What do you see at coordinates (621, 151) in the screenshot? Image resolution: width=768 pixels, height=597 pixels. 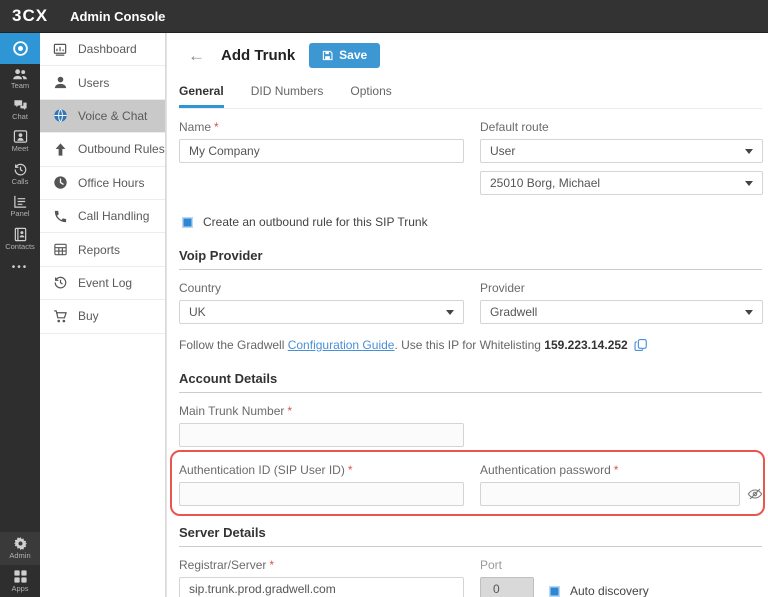 I see `default-route-select: User` at bounding box center [621, 151].